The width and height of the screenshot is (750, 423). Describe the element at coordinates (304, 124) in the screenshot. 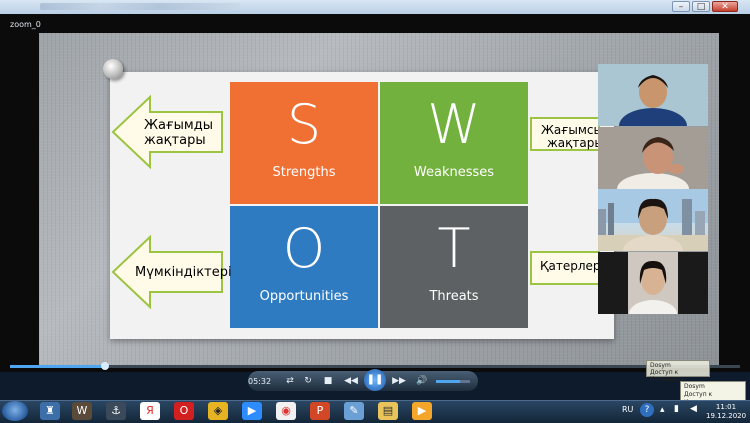

I see `quadrant-letter: S` at that location.